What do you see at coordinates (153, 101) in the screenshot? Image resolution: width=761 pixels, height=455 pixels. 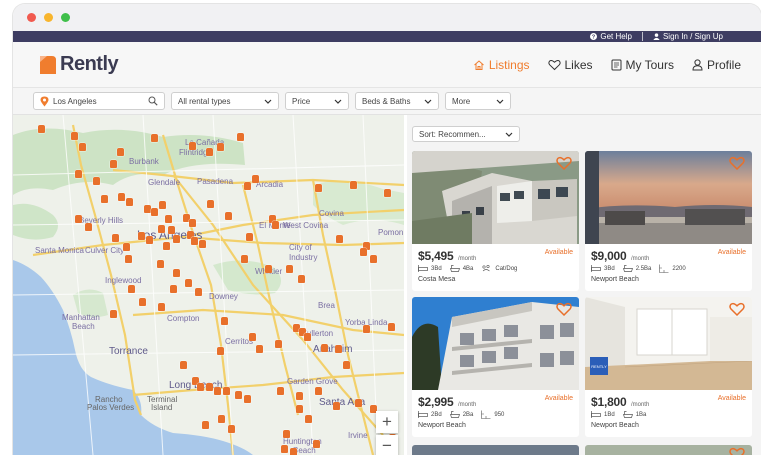 I see `search-icon` at bounding box center [153, 101].